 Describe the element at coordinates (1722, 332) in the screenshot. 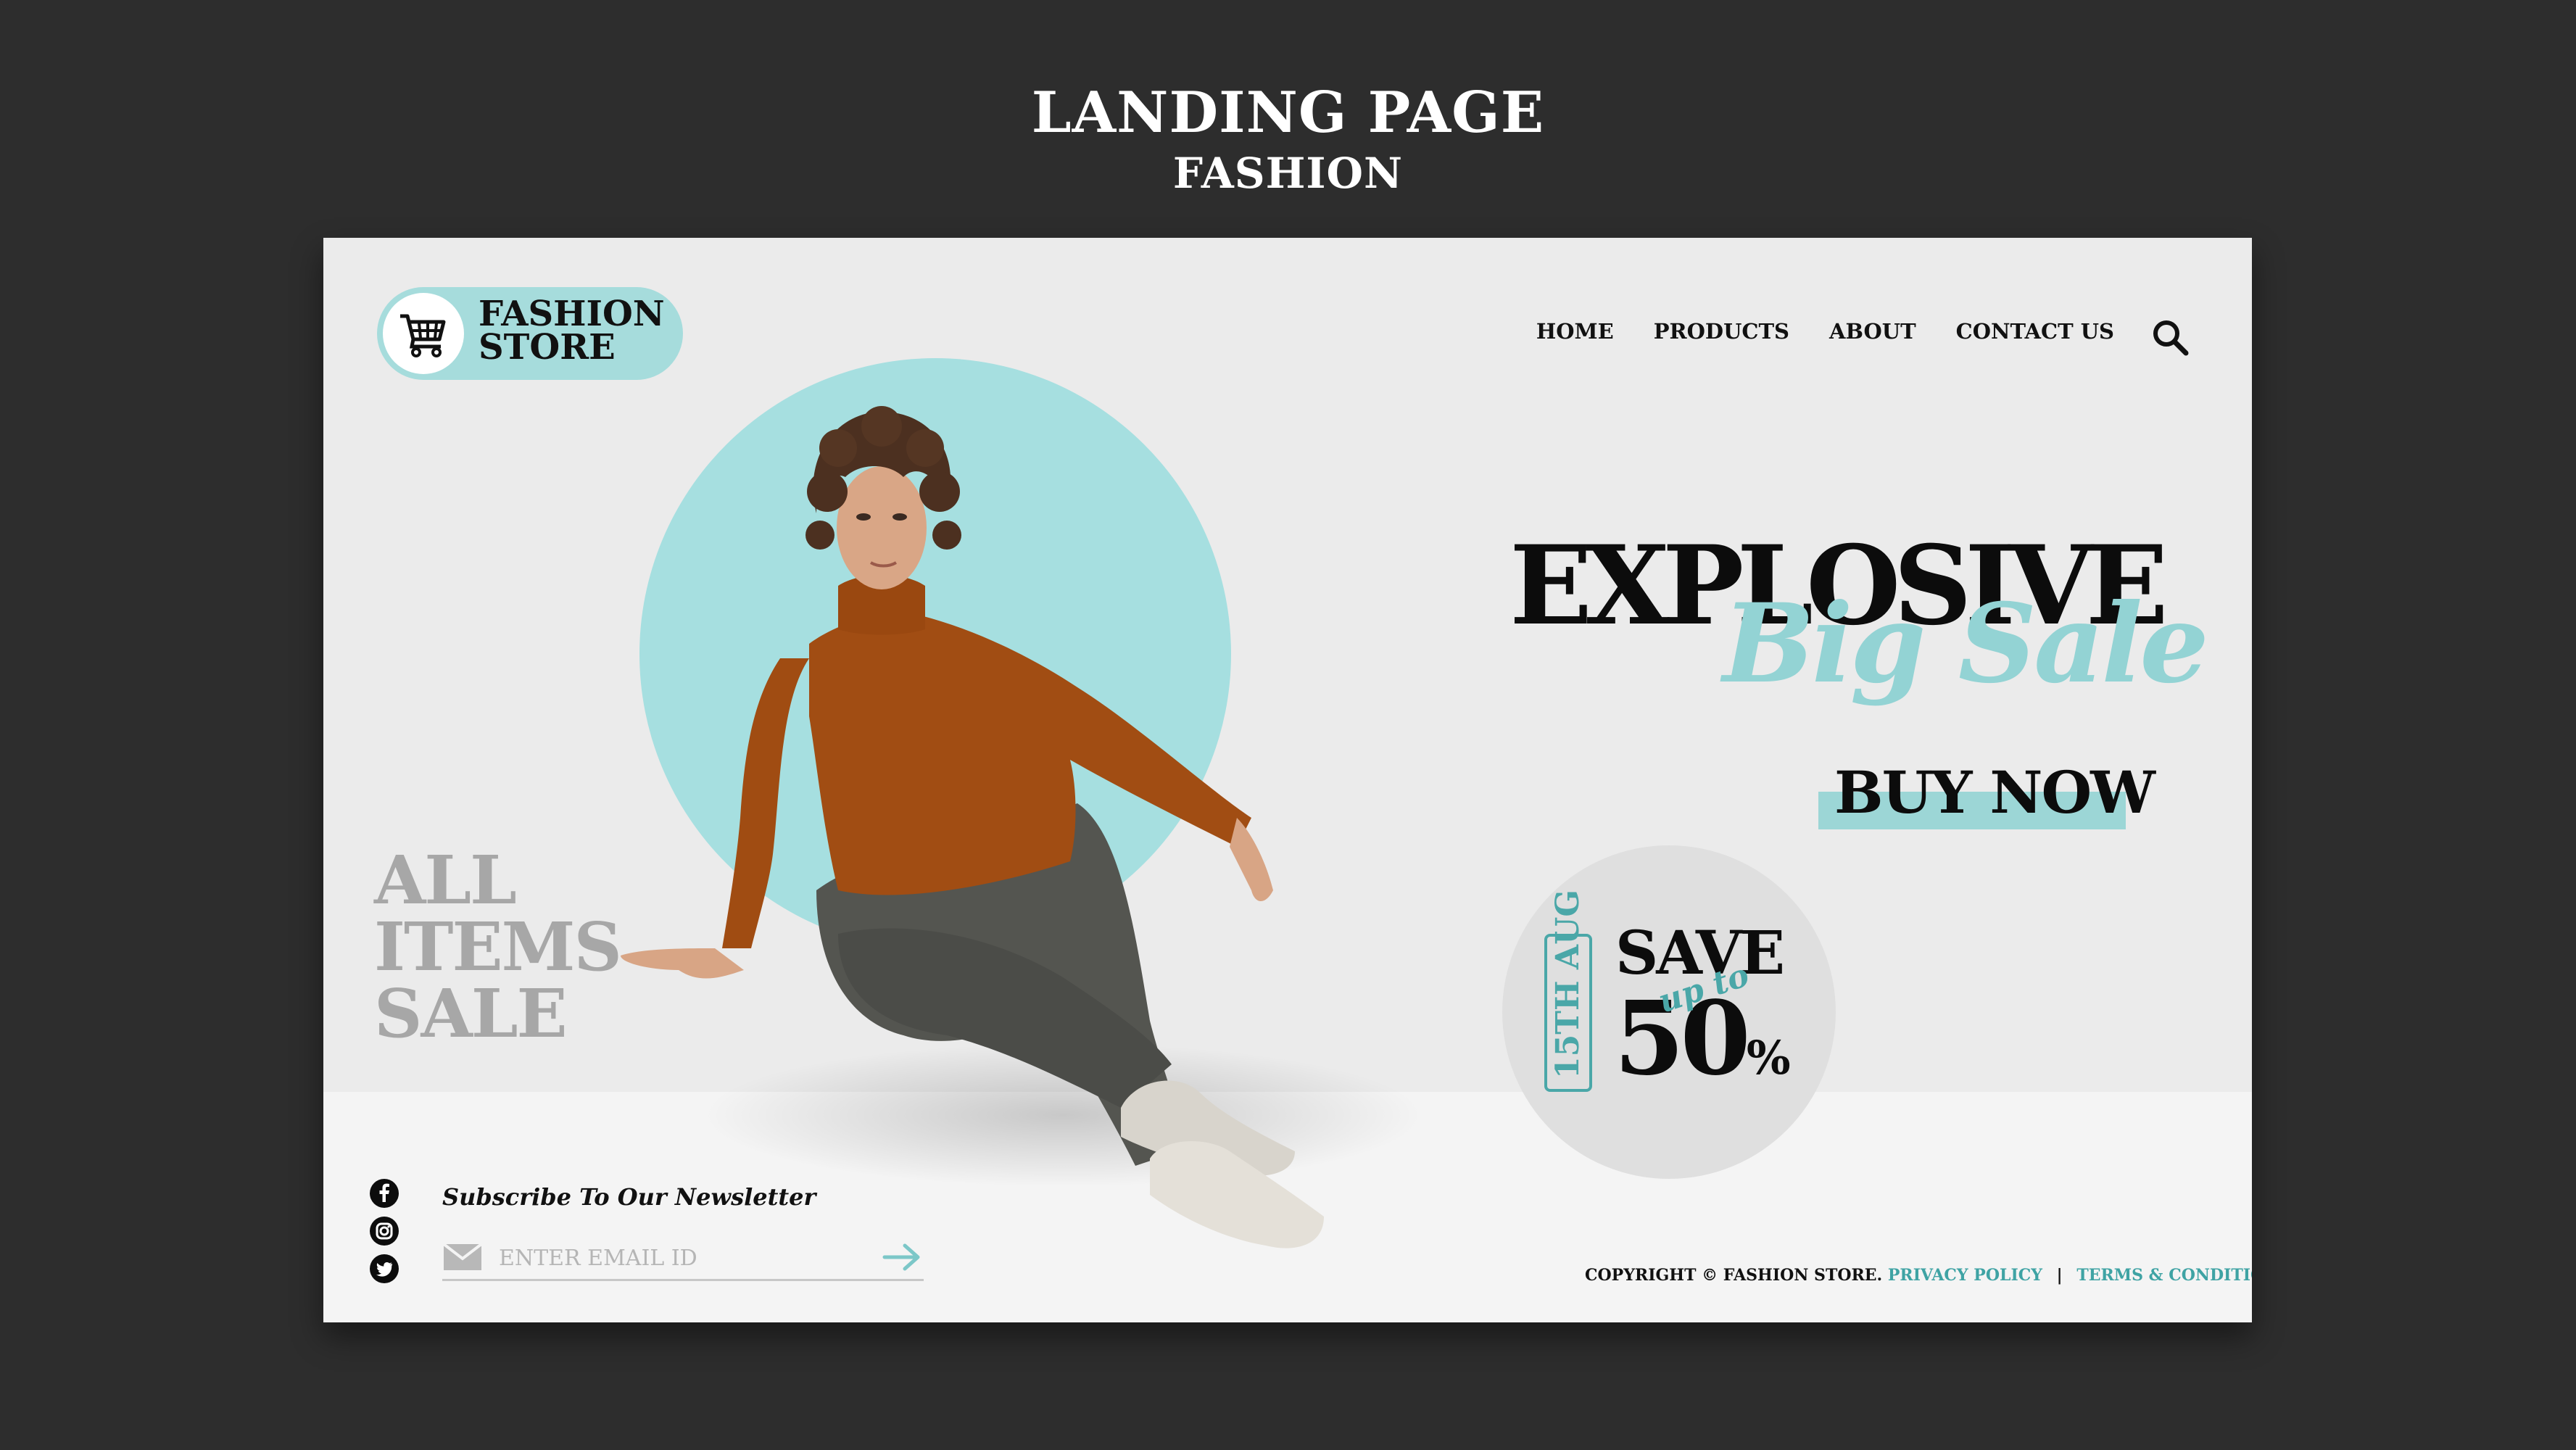

I see `nav-products: PRODUCTS` at that location.